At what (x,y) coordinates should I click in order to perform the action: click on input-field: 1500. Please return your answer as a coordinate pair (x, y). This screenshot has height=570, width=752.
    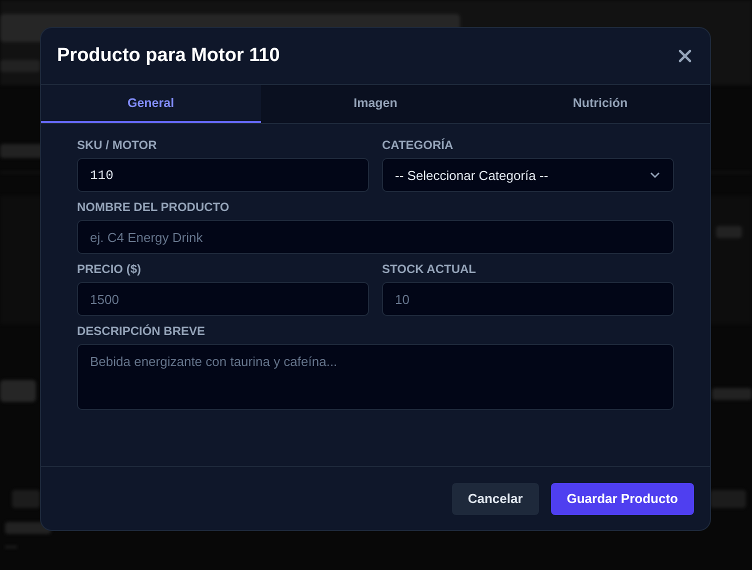
    Looking at the image, I should click on (223, 299).